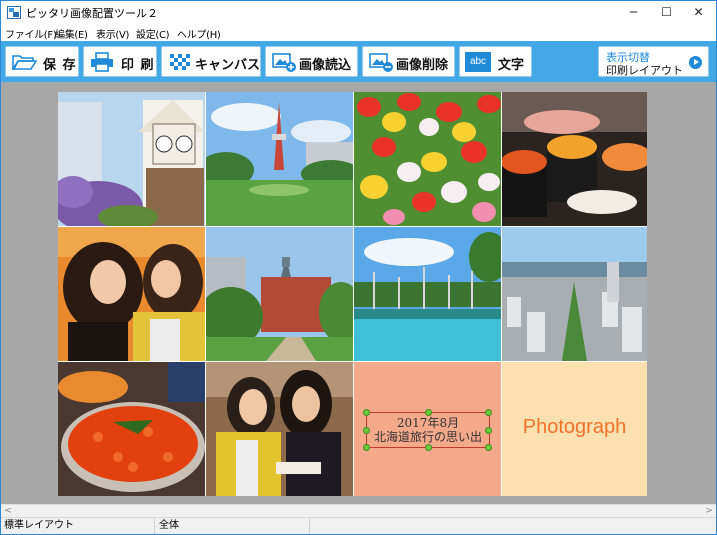  Describe the element at coordinates (366, 447) in the screenshot. I see `resize-handle-bottom-left` at that location.